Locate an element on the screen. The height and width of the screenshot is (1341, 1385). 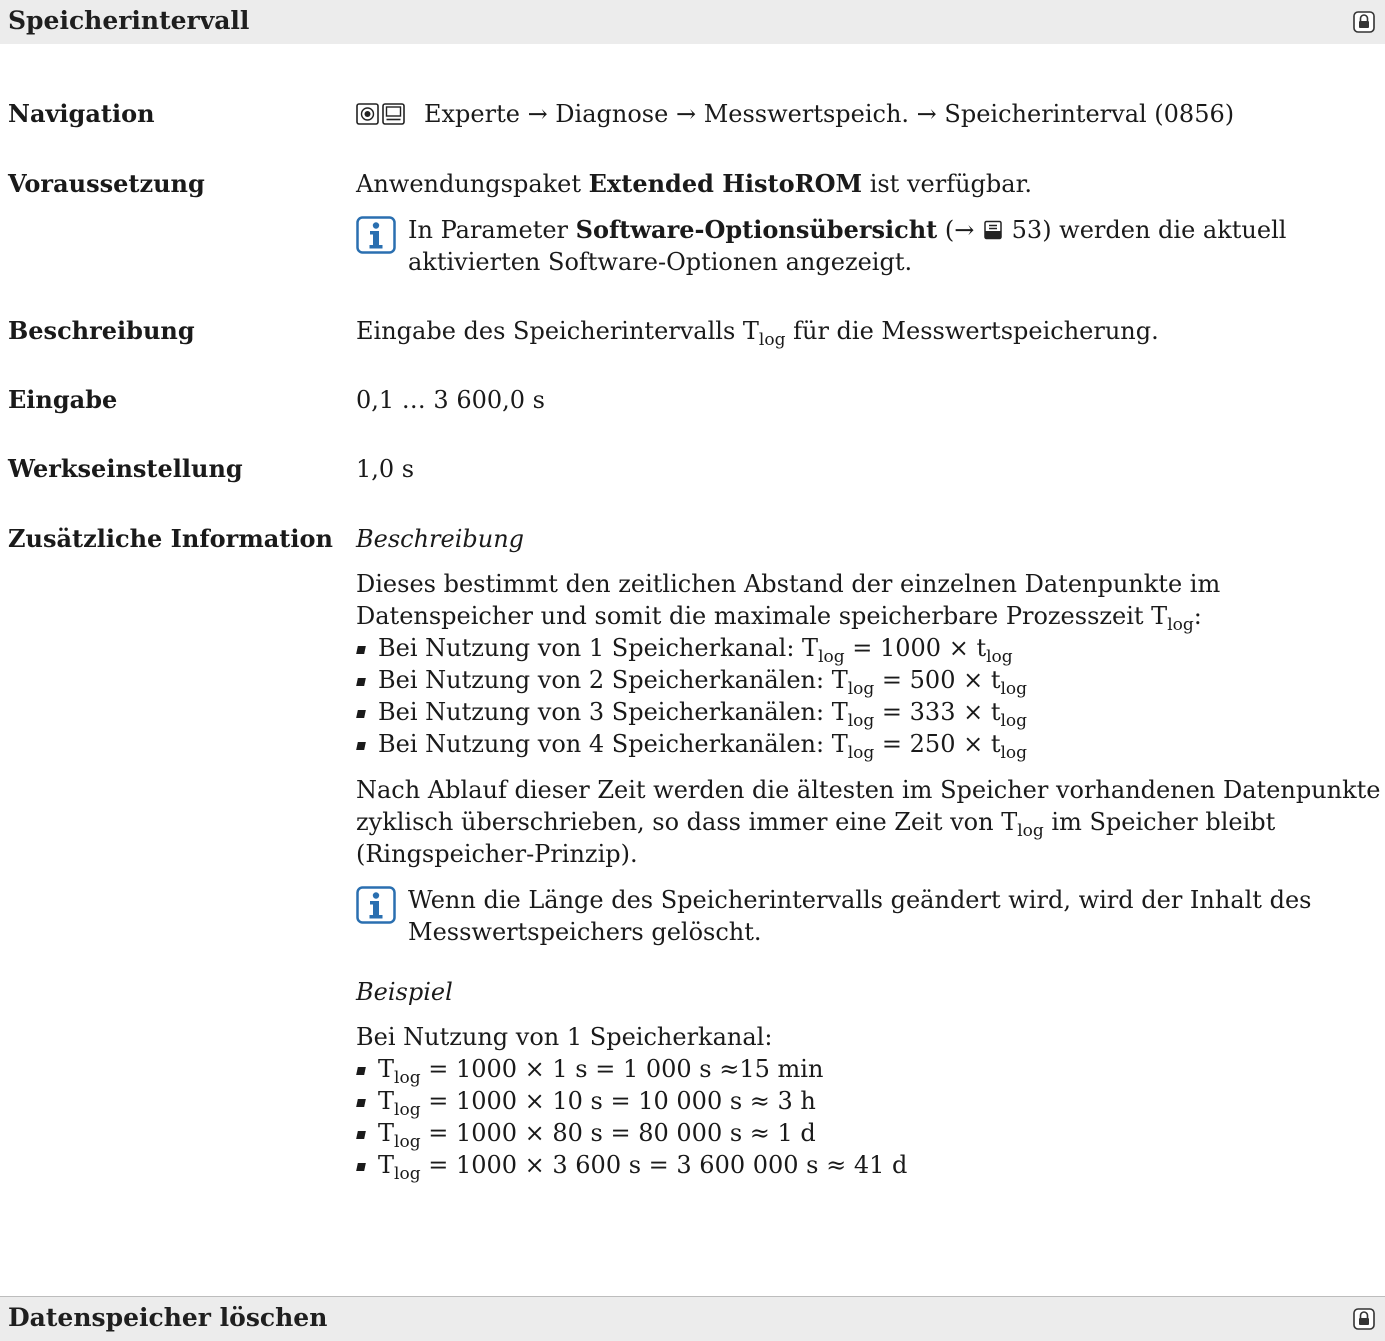
werkseinstellung-label: Werkseinstellung is located at coordinates (125, 468).